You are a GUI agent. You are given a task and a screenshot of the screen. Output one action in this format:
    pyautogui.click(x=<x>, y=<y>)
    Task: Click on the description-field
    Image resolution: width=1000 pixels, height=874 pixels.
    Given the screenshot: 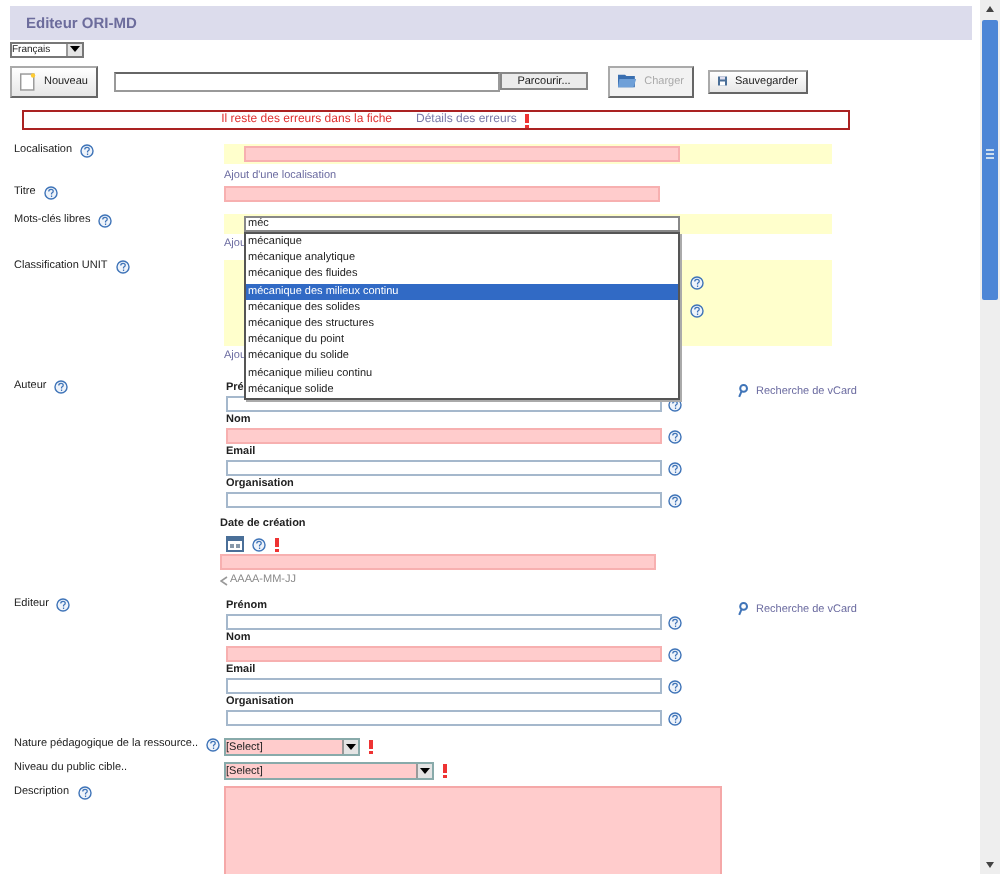 What is the action you would take?
    pyautogui.click(x=473, y=830)
    